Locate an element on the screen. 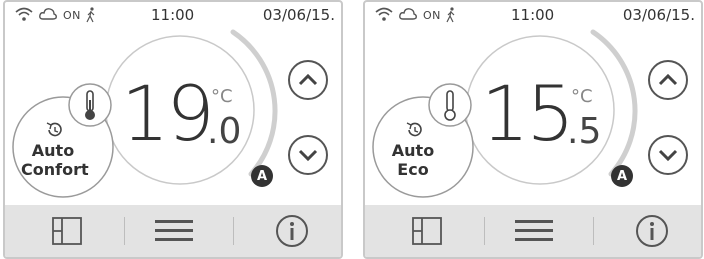  temperature-decimal: .5 is located at coordinates (584, 131).